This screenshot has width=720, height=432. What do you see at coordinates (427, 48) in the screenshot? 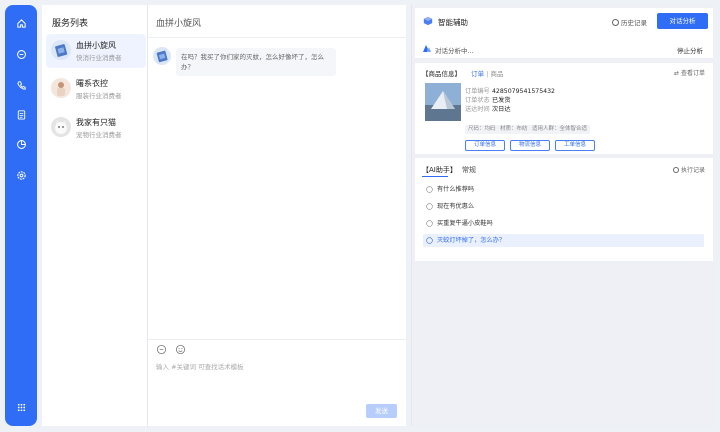
I see `analysis-icon` at bounding box center [427, 48].